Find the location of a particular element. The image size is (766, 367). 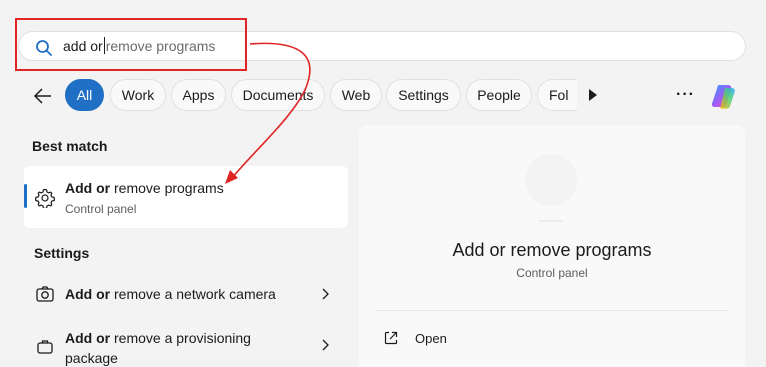

best-match-subtitle: Control panel is located at coordinates (101, 209).